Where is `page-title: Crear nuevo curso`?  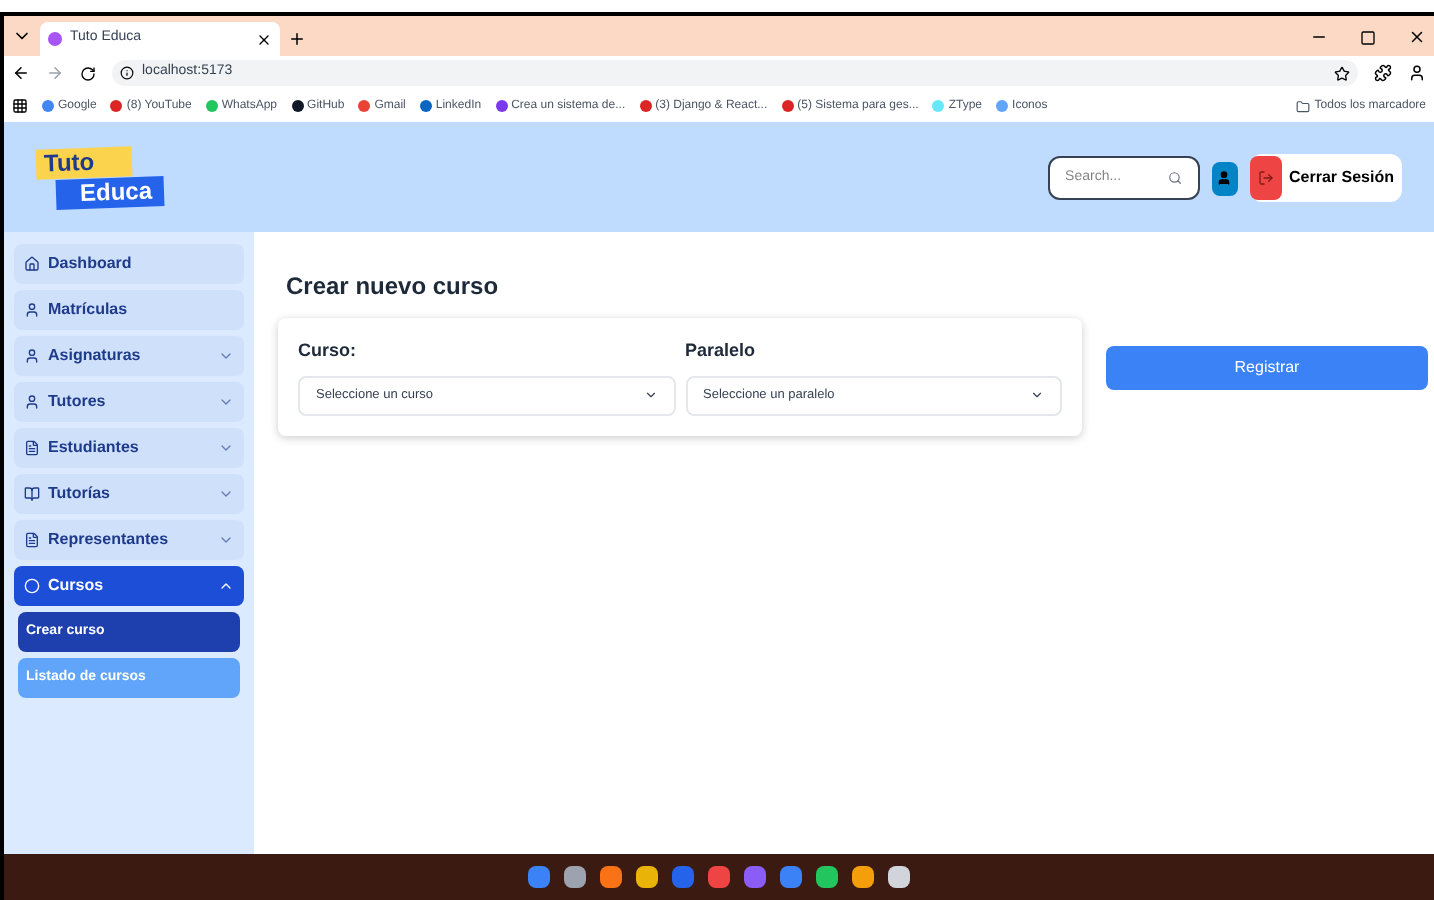
page-title: Crear nuevo curso is located at coordinates (393, 287).